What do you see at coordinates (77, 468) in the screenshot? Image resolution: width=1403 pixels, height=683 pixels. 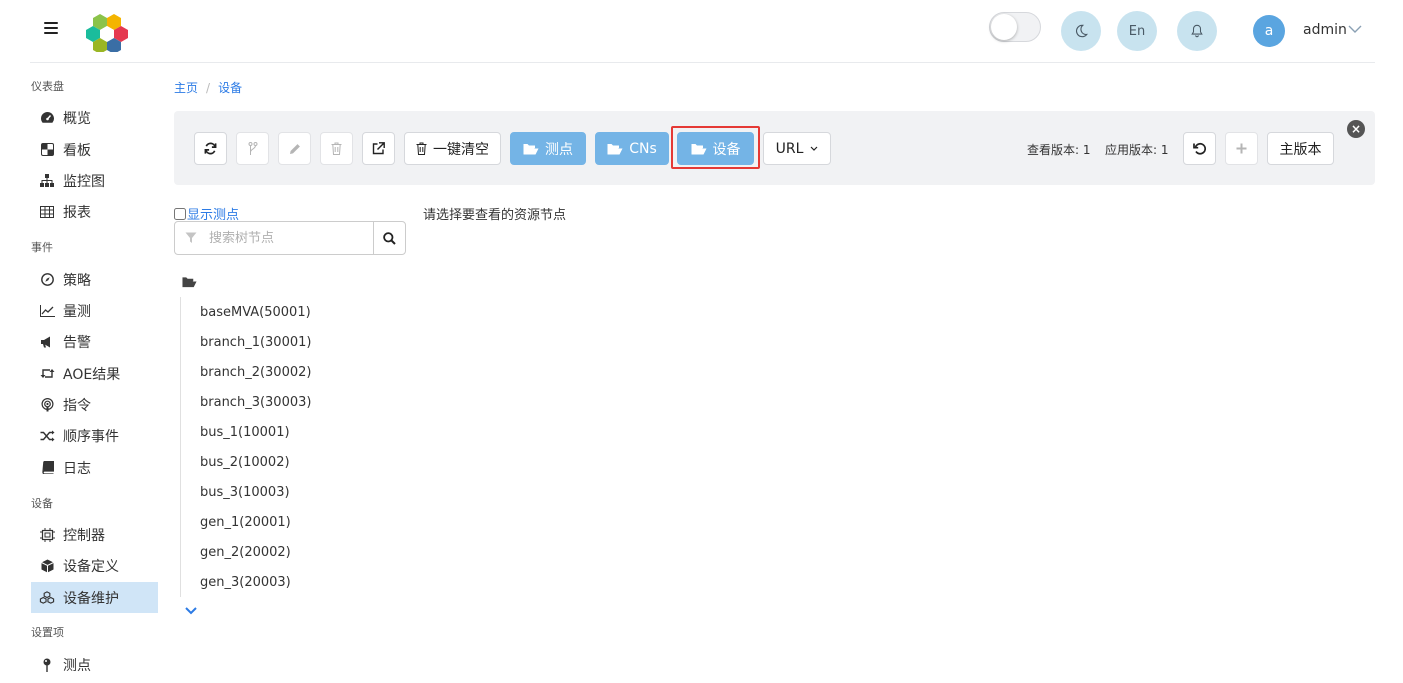 I see `sidebar-item-label: 日志` at bounding box center [77, 468].